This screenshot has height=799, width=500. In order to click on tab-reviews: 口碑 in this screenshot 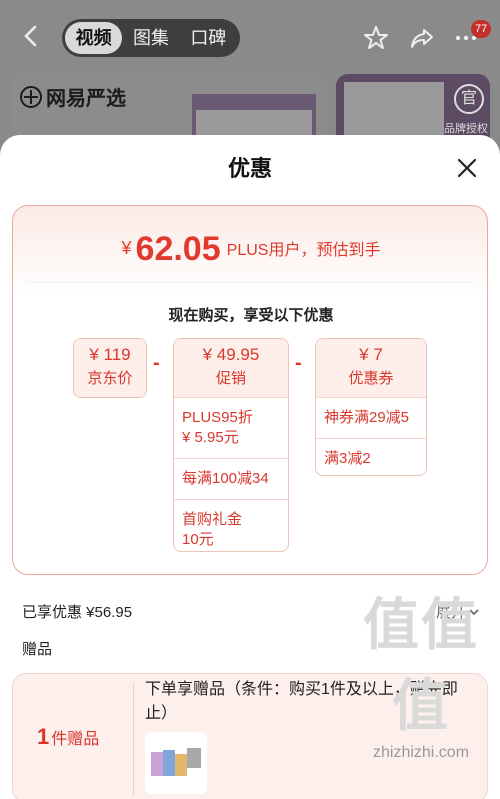, I will do `click(208, 38)`.